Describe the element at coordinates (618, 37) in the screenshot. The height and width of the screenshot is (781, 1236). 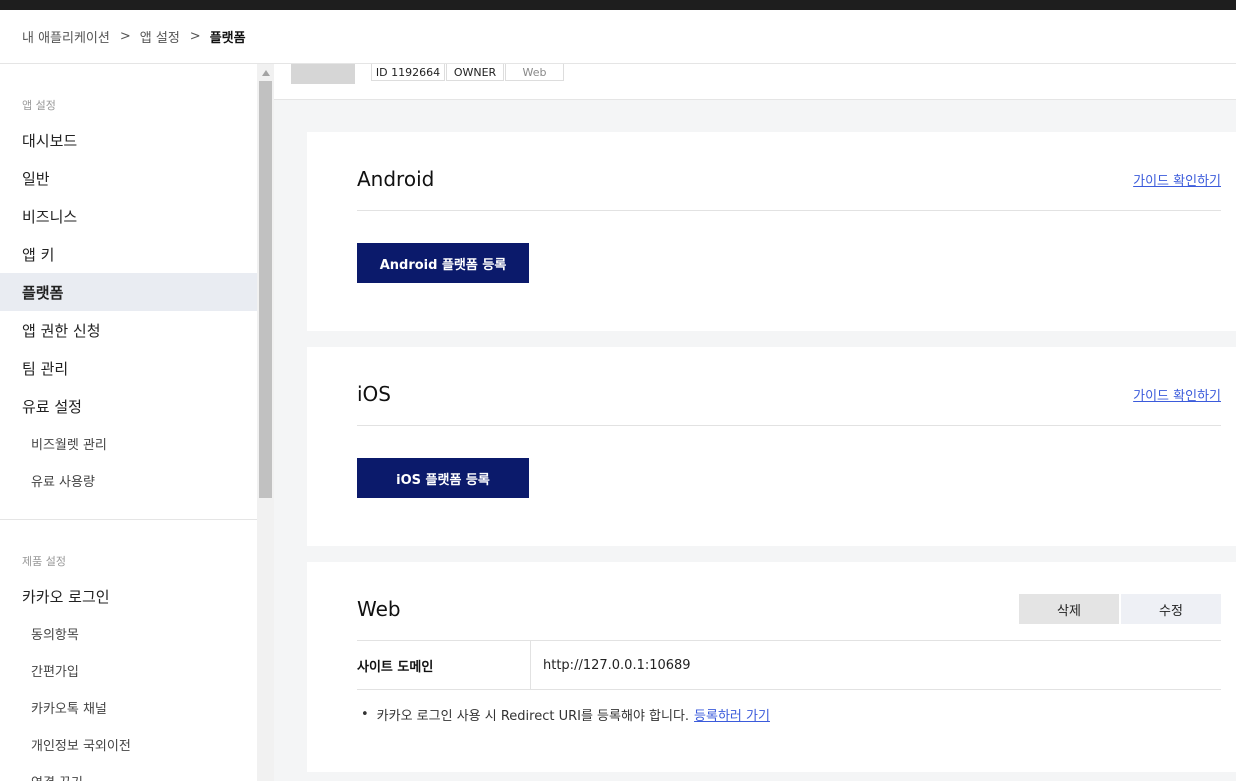
I see `breadcrumb: 내 애플리케이션 > 앱 설정 > 플랫폼` at that location.